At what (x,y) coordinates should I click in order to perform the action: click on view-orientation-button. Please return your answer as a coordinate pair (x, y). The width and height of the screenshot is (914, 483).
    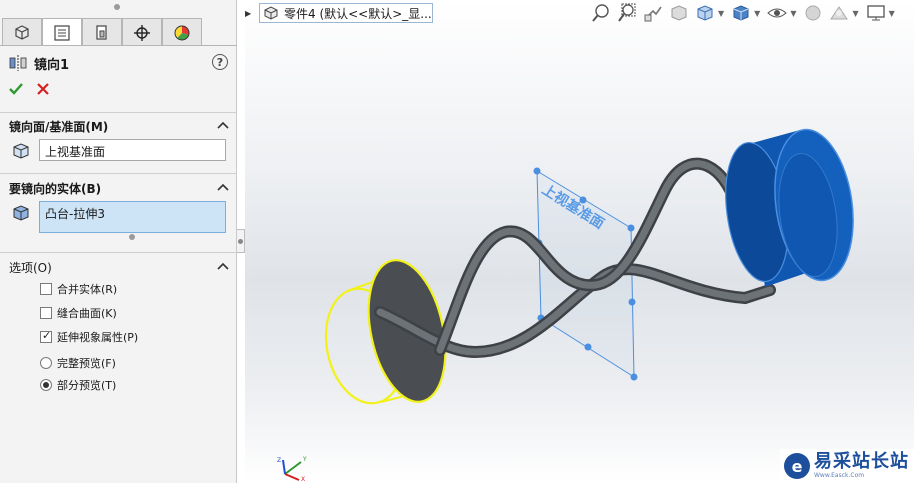
    Looking at the image, I should click on (705, 13).